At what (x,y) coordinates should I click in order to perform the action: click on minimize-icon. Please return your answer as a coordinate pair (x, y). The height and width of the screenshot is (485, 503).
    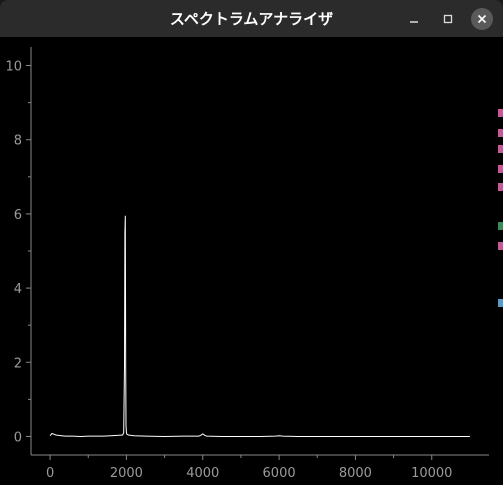
    Looking at the image, I should click on (414, 19).